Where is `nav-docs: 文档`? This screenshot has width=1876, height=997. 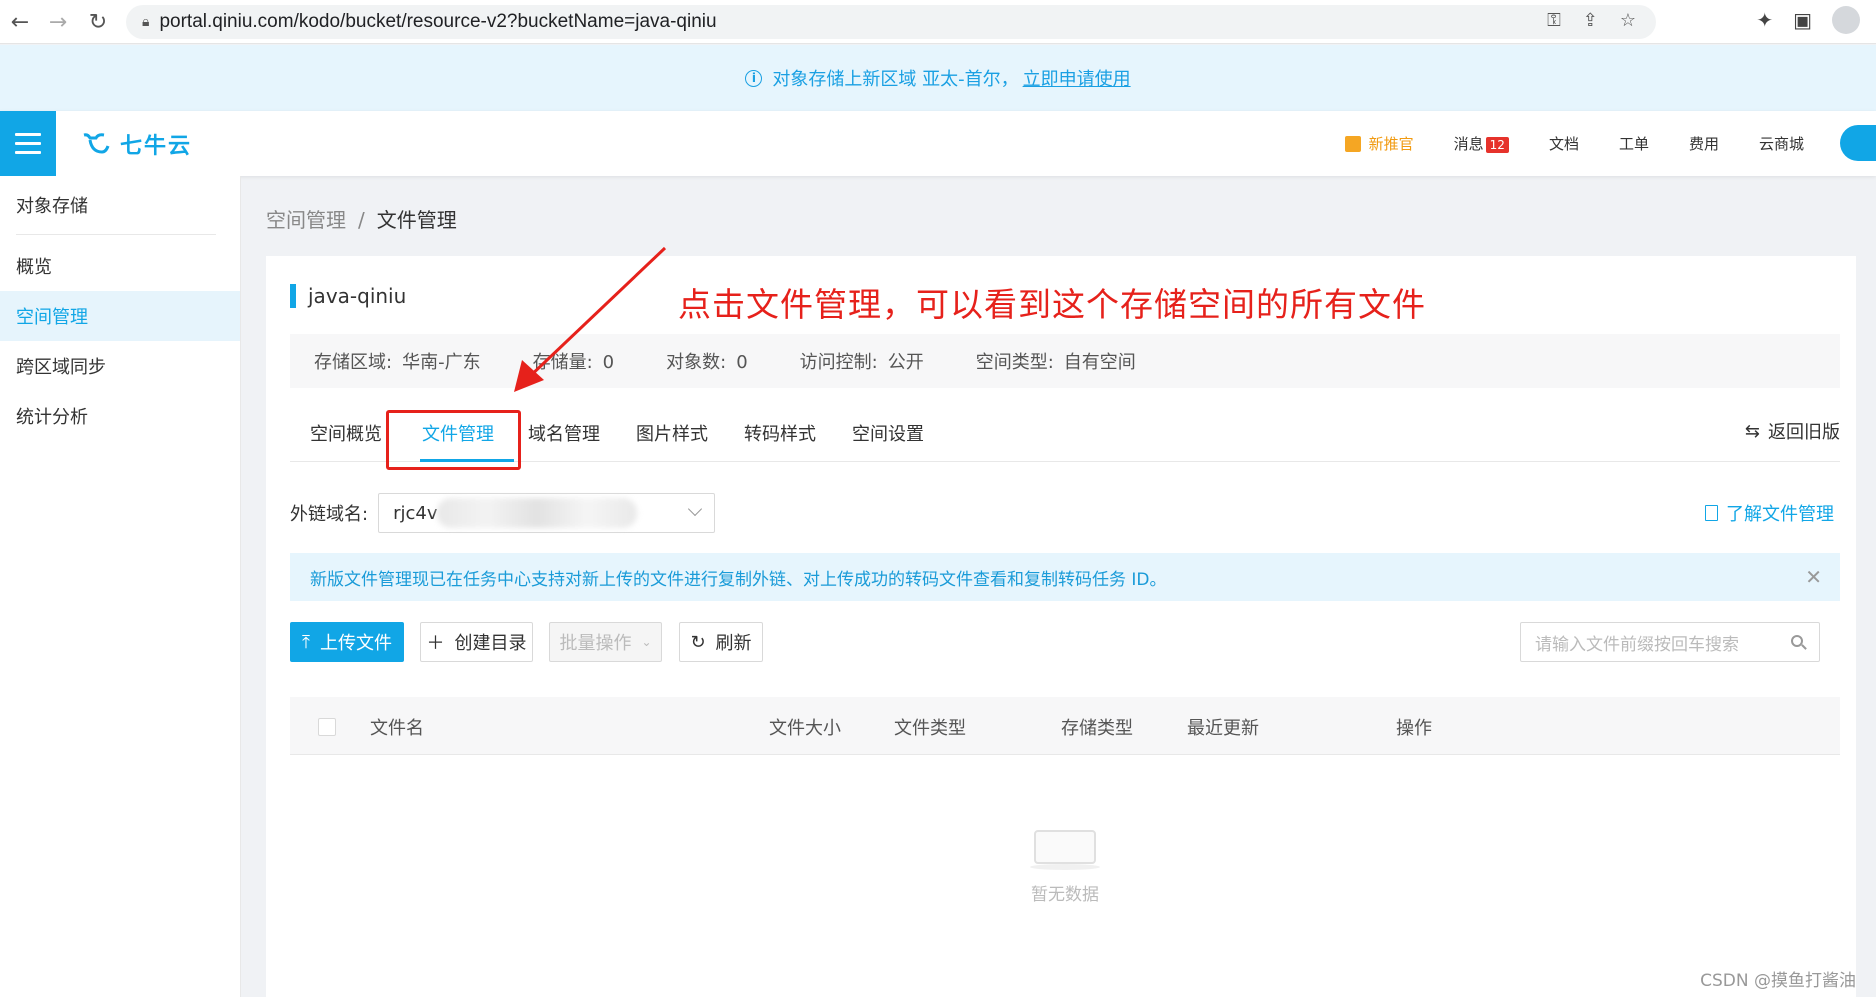 nav-docs: 文档 is located at coordinates (1564, 143).